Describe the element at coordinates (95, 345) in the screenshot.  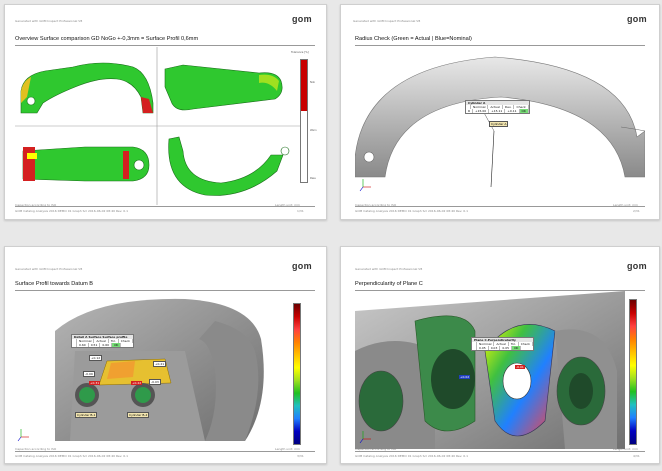
I see `cell: 0.51` at that location.